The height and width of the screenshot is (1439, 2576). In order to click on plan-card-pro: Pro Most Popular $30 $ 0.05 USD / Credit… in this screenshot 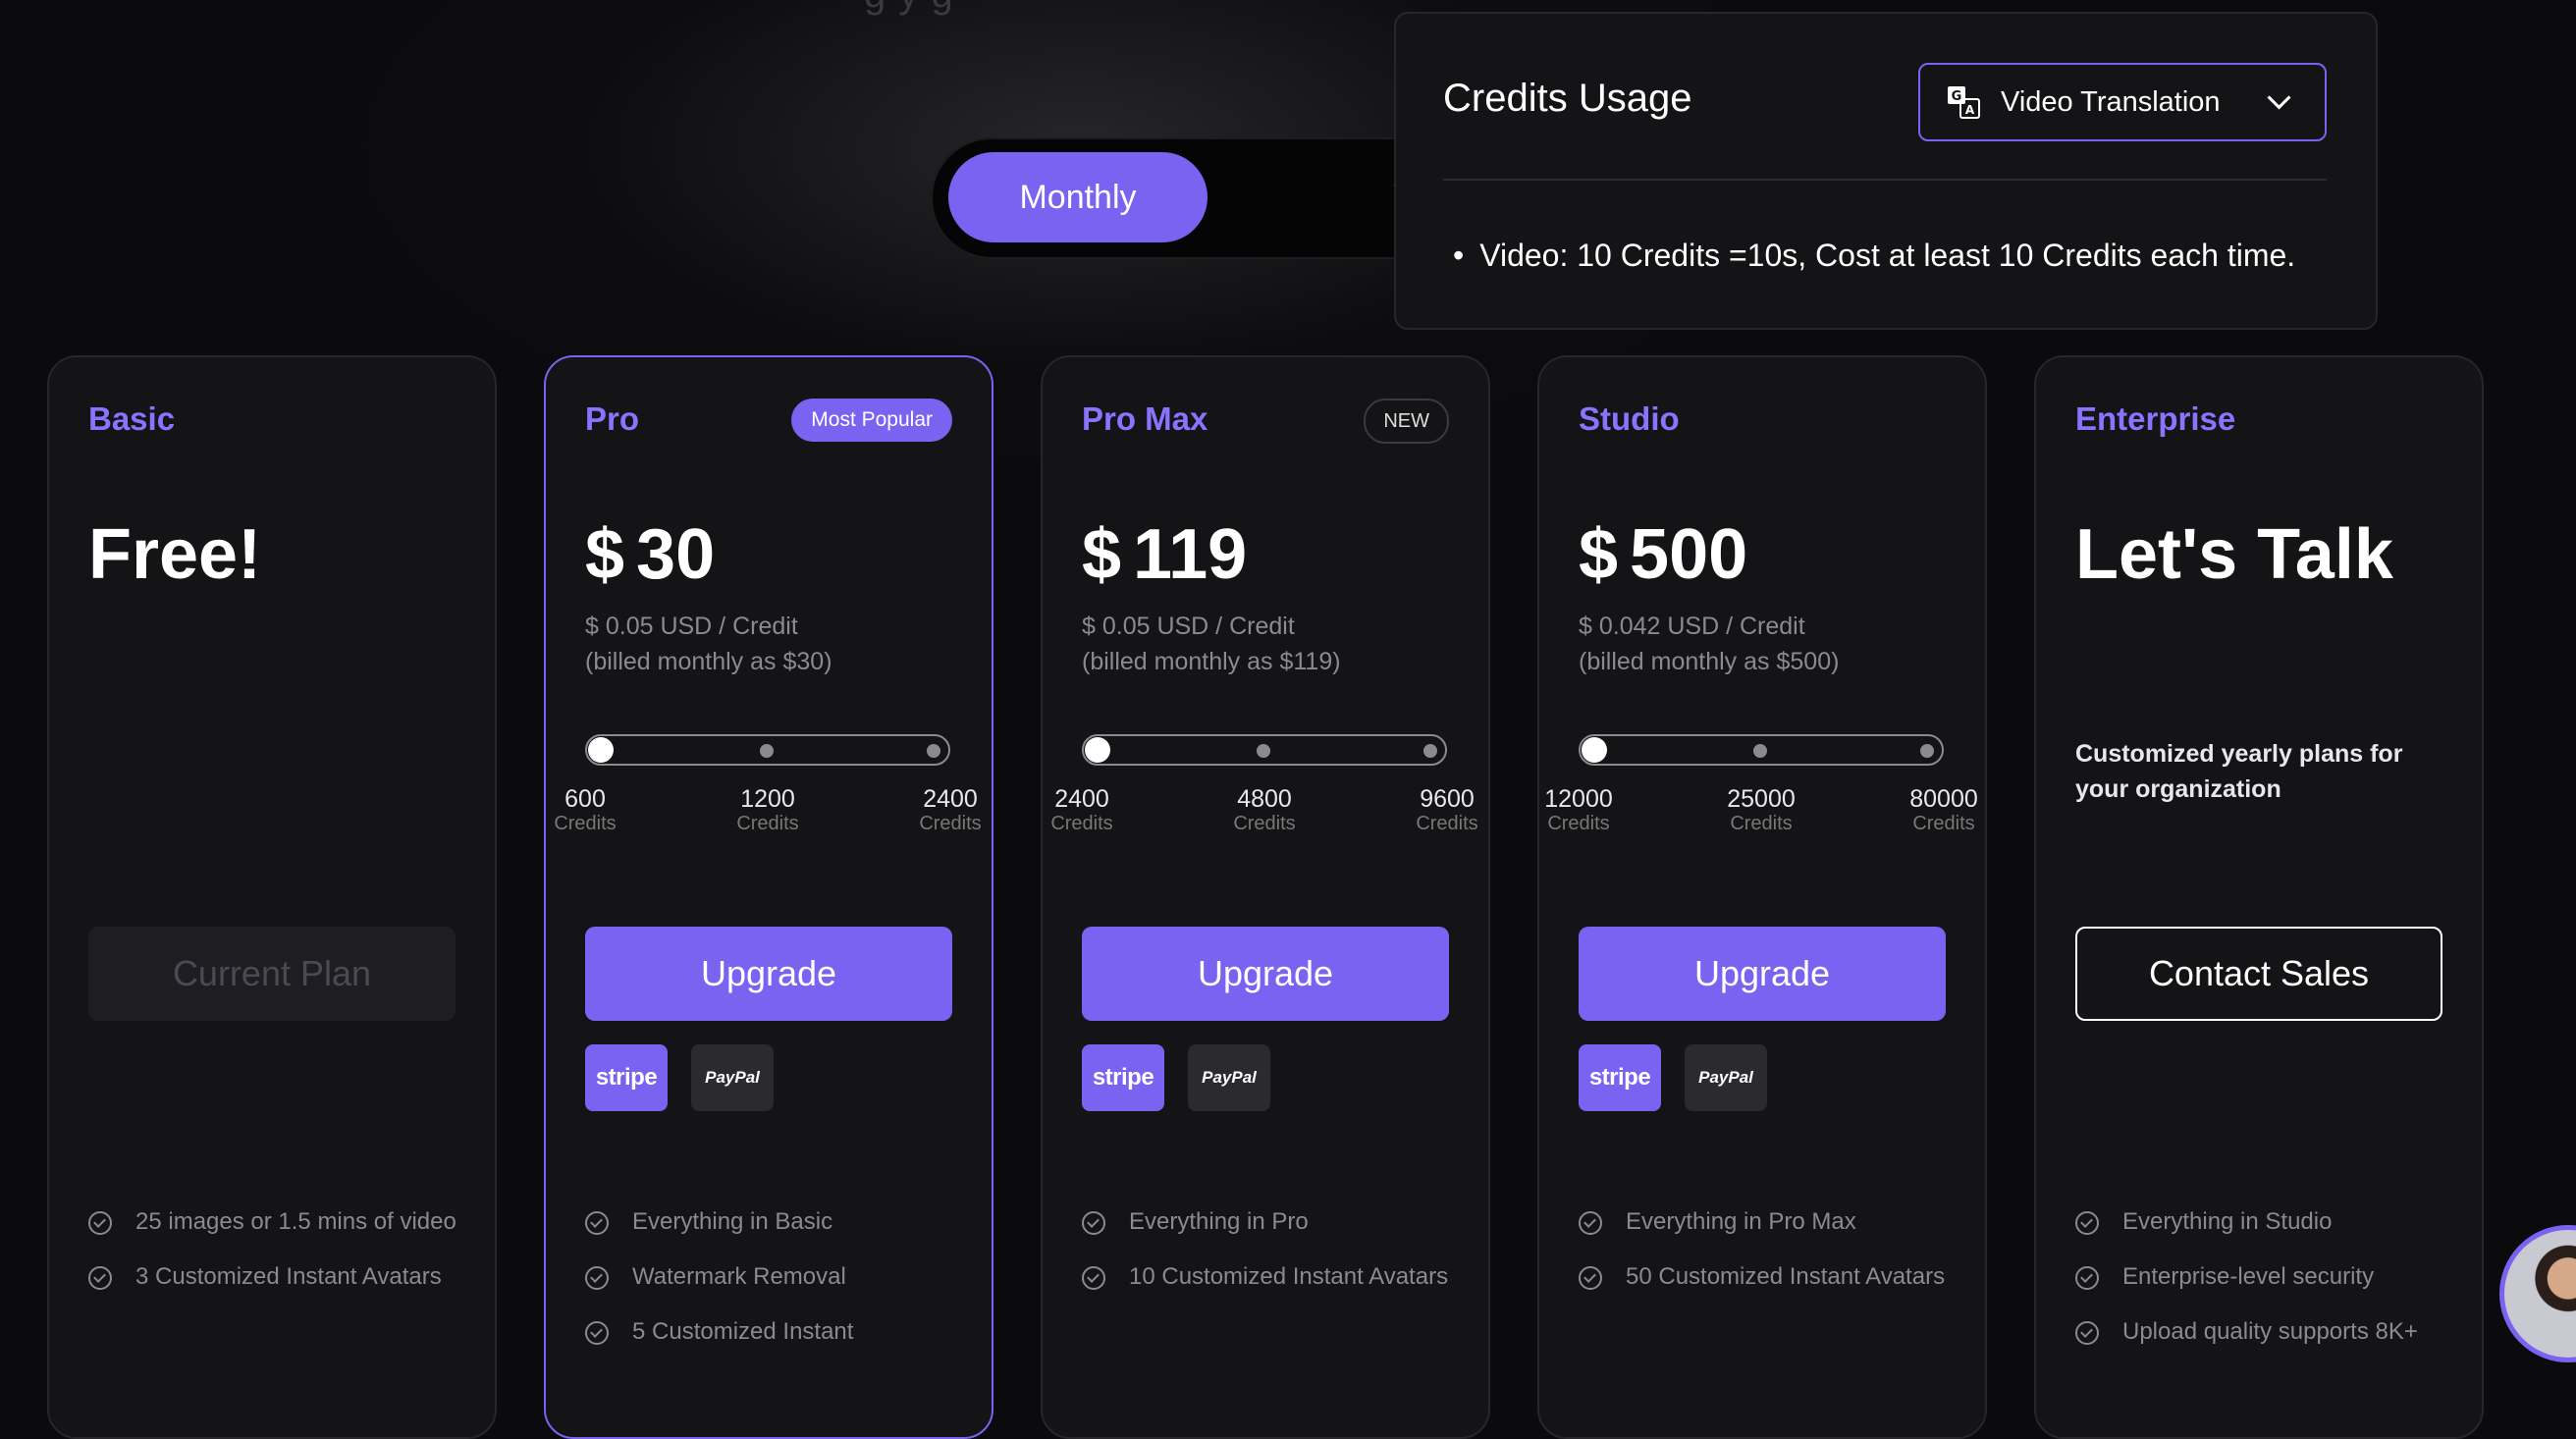, I will do `click(768, 897)`.